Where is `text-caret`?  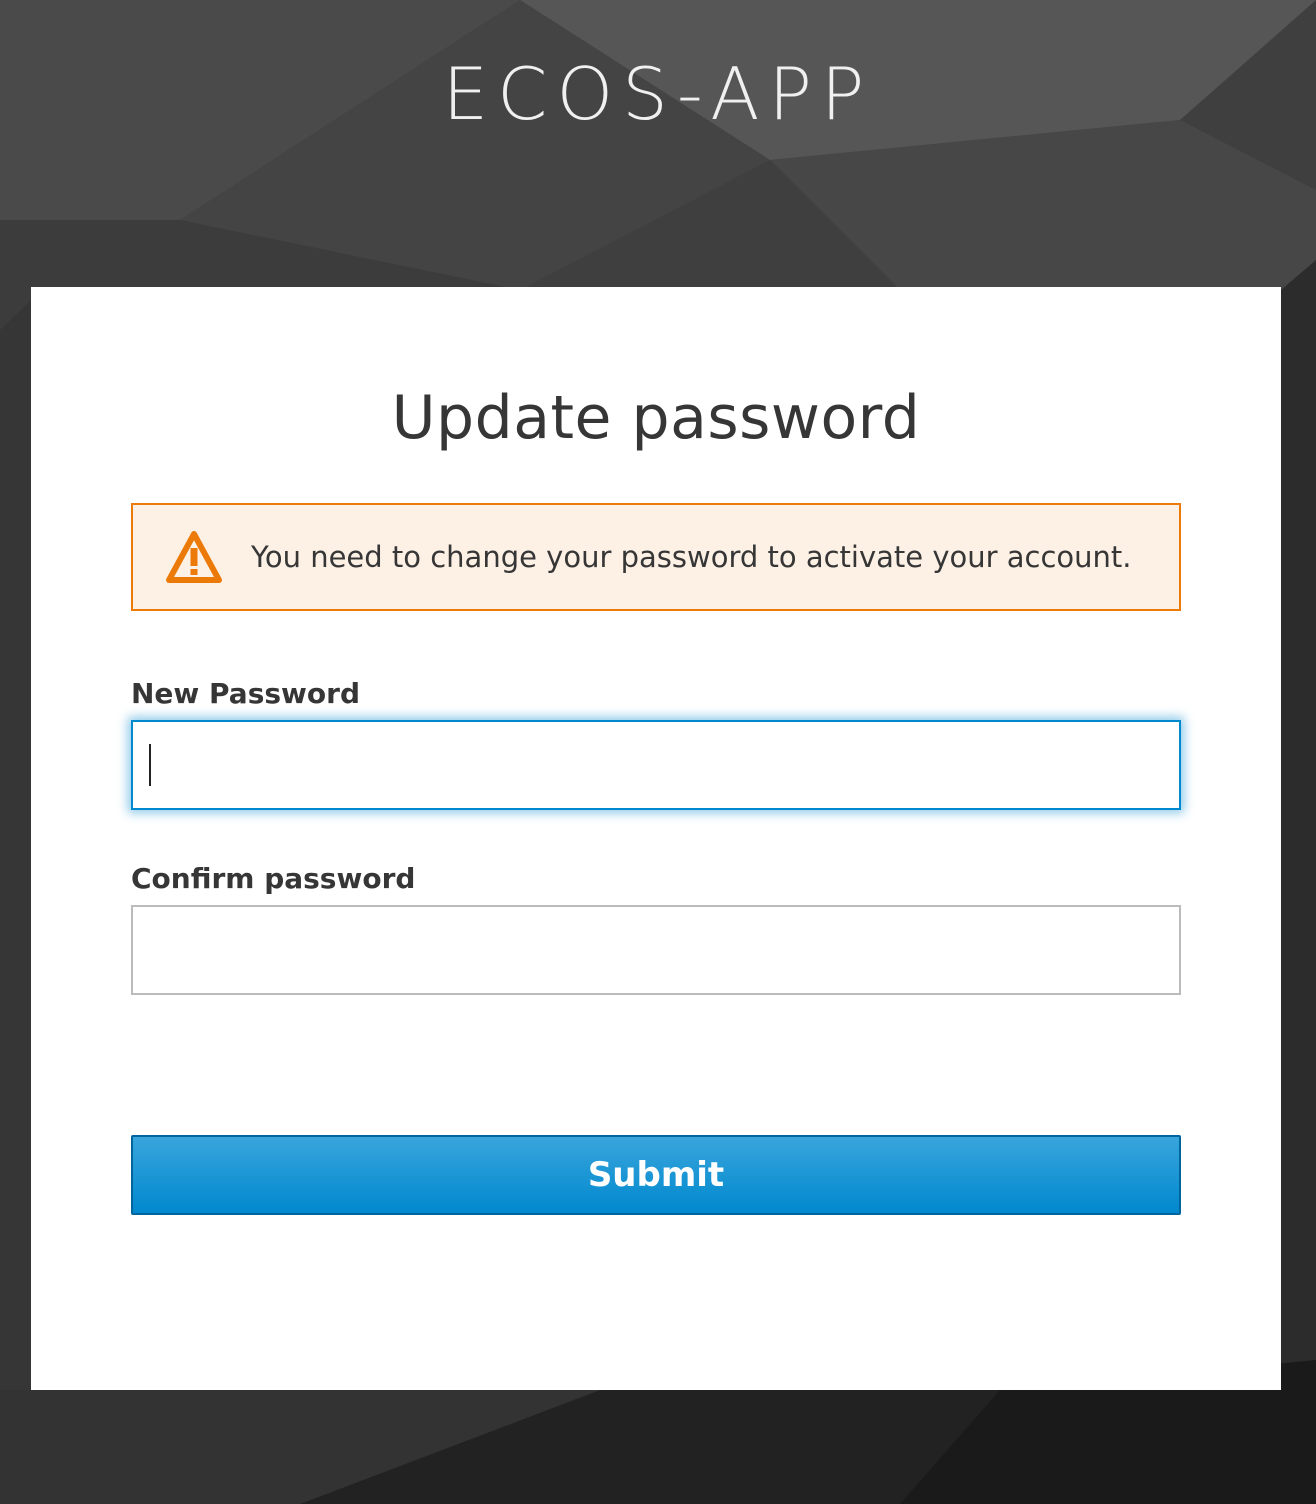 text-caret is located at coordinates (150, 765).